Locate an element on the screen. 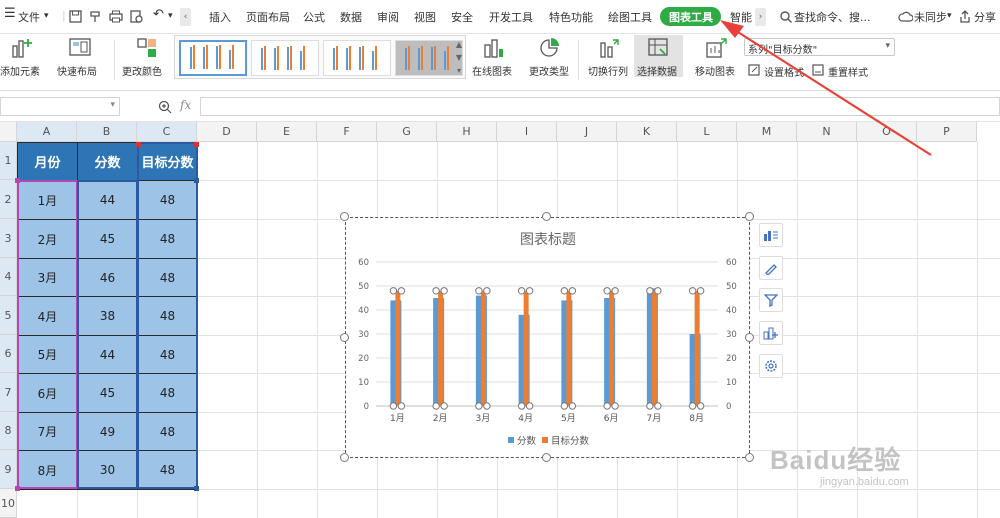  table-header-cell: 分数 is located at coordinates (107, 161).